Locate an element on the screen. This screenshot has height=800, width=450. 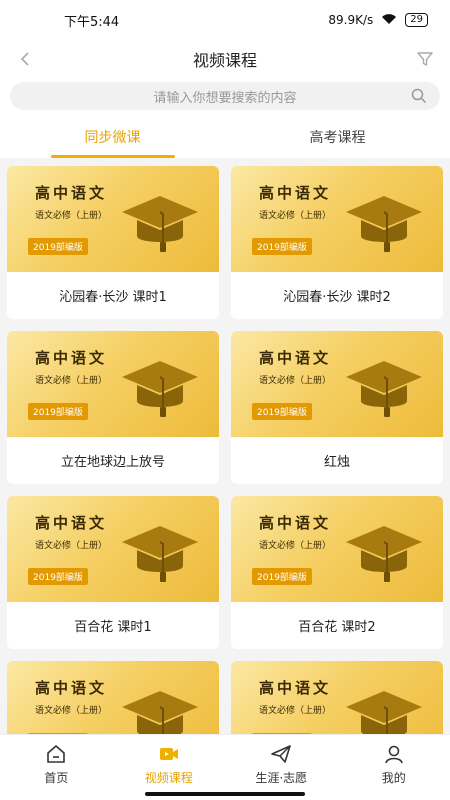
paper-plane-icon is located at coordinates (281, 754).